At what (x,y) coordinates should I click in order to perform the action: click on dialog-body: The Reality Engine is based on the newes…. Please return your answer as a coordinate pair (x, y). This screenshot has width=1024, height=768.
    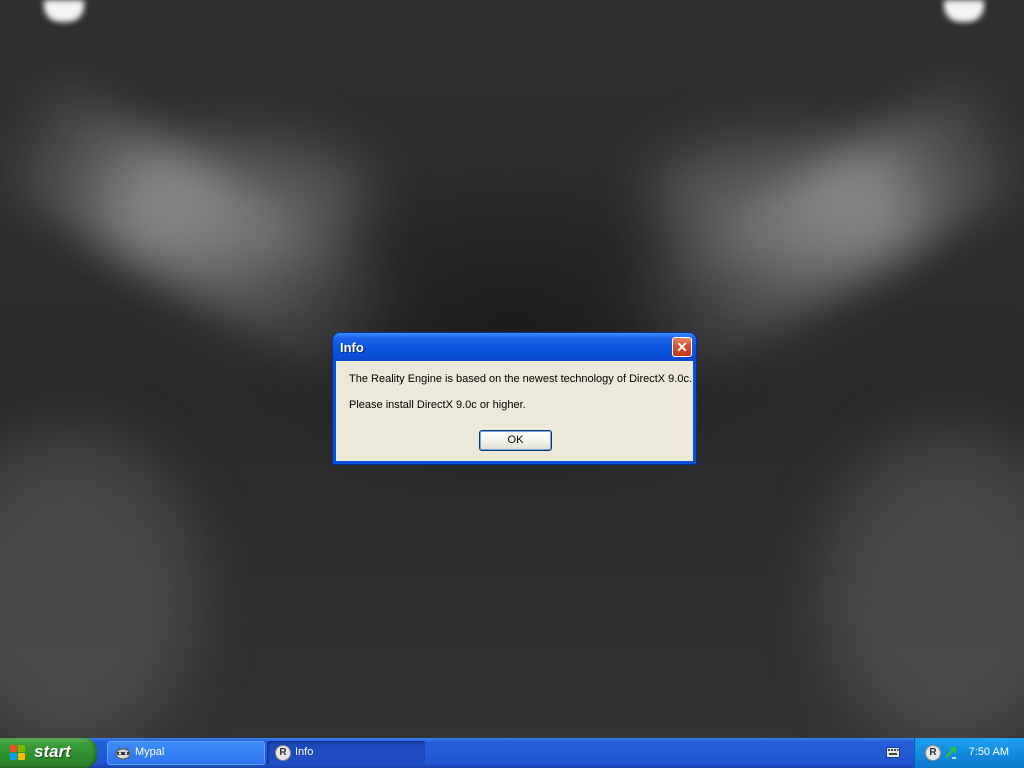
    Looking at the image, I should click on (514, 411).